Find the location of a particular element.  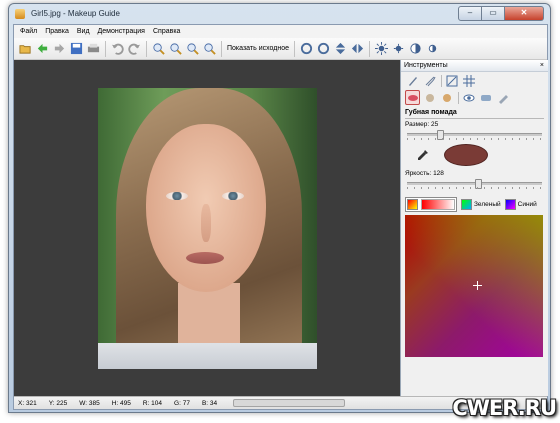

rotate-right-icon is located at coordinates (323, 49).